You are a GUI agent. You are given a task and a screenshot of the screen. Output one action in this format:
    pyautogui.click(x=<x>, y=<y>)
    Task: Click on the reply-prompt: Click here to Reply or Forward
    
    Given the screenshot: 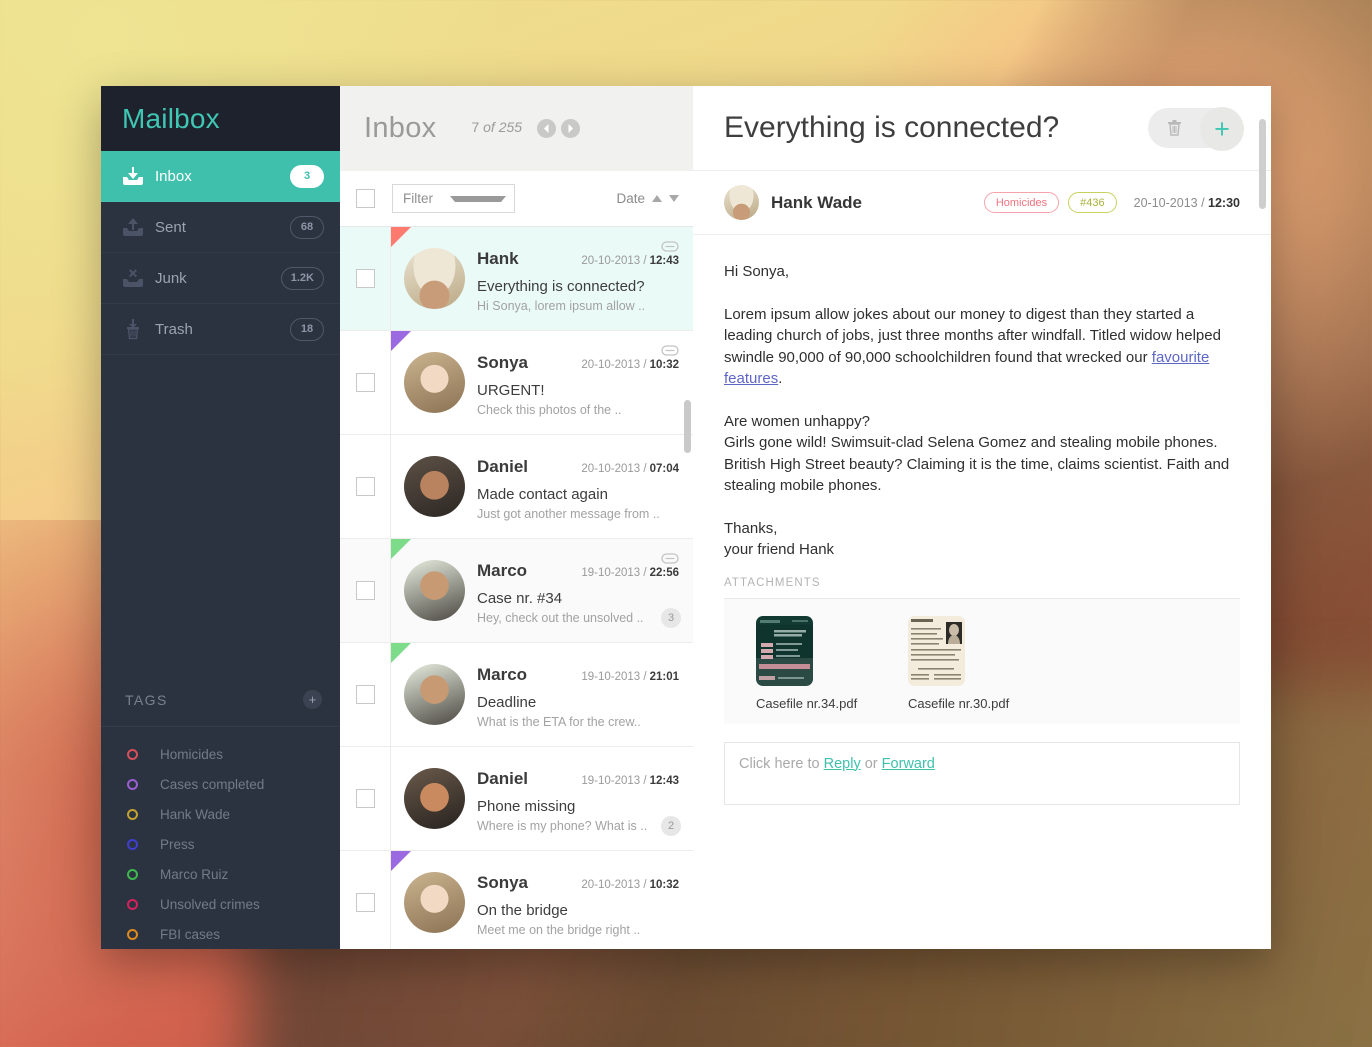 What is the action you would take?
    pyautogui.click(x=837, y=764)
    